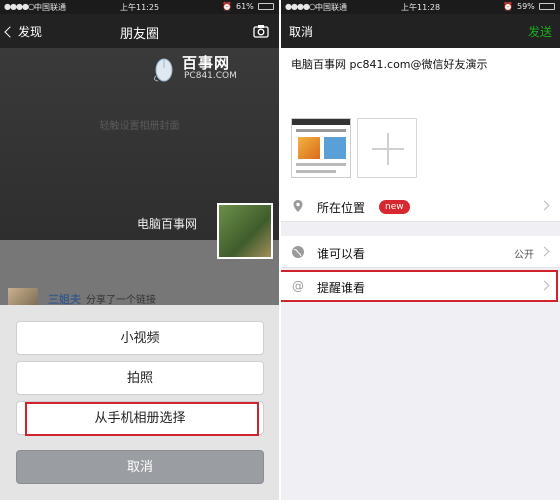 The image size is (560, 500). What do you see at coordinates (121, 300) in the screenshot?
I see `feed-action-text: 分享了一个链接` at bounding box center [121, 300].